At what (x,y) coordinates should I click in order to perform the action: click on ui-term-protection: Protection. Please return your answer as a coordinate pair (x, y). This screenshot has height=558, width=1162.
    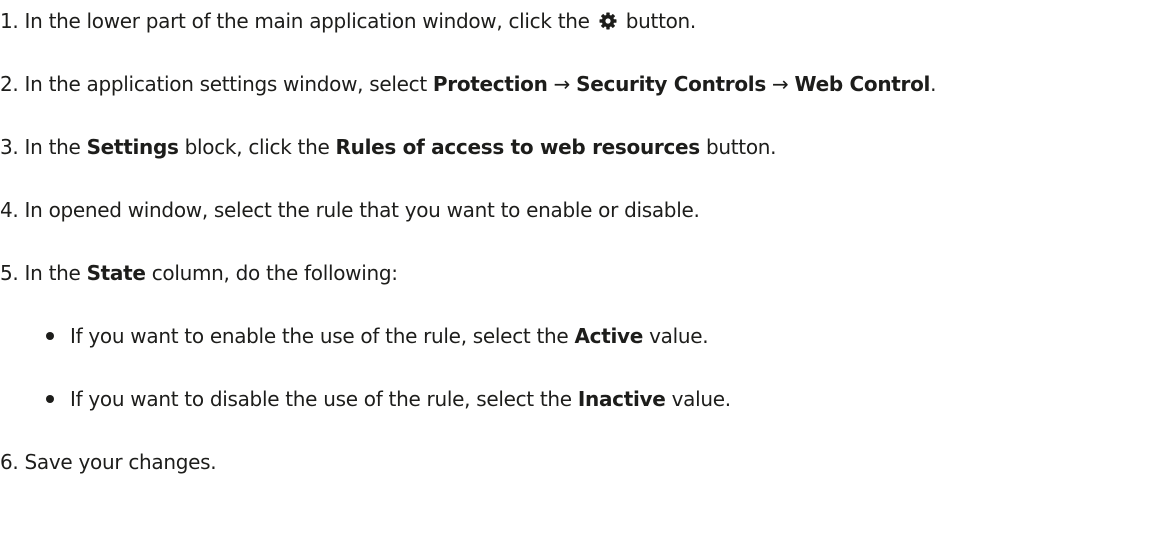
    Looking at the image, I should click on (490, 84).